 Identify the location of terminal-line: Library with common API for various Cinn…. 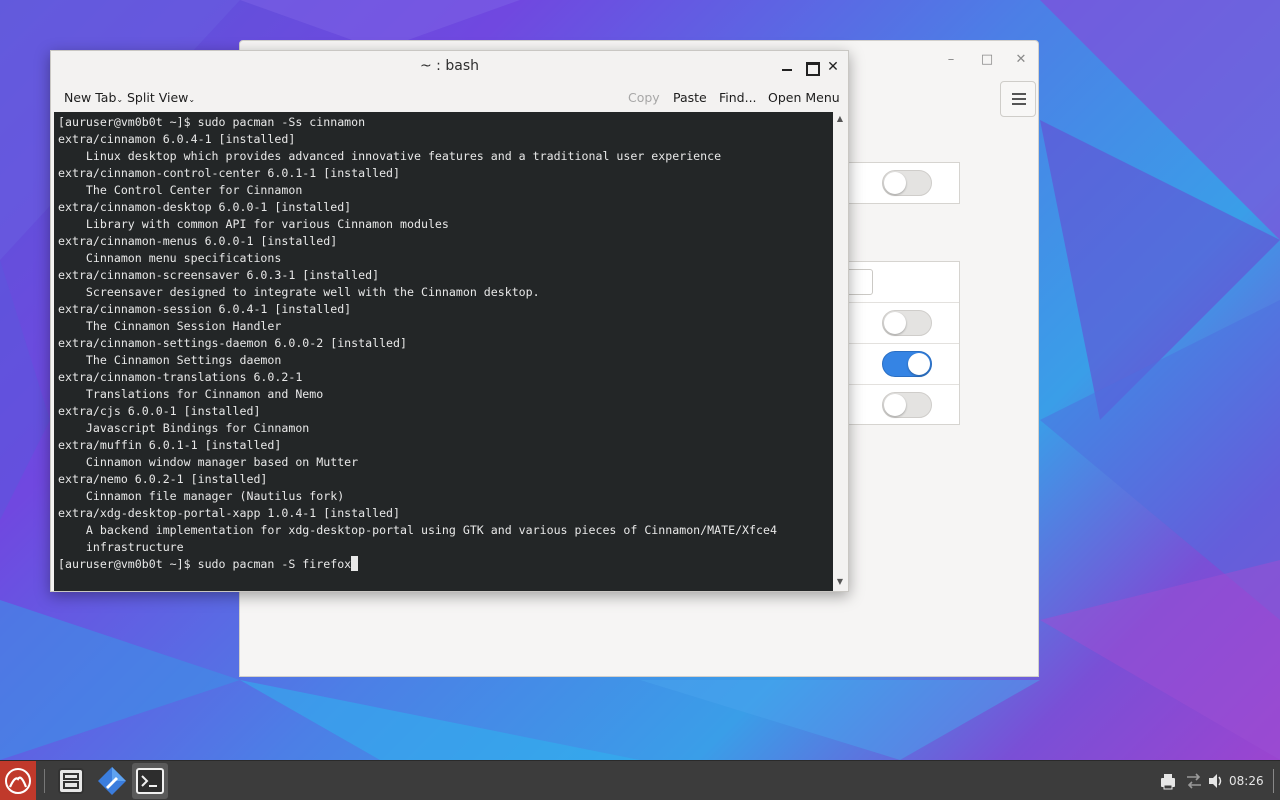
(253, 224).